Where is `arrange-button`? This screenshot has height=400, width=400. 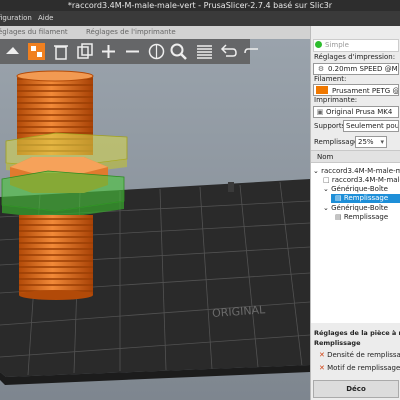
arrange-button is located at coordinates (36, 51).